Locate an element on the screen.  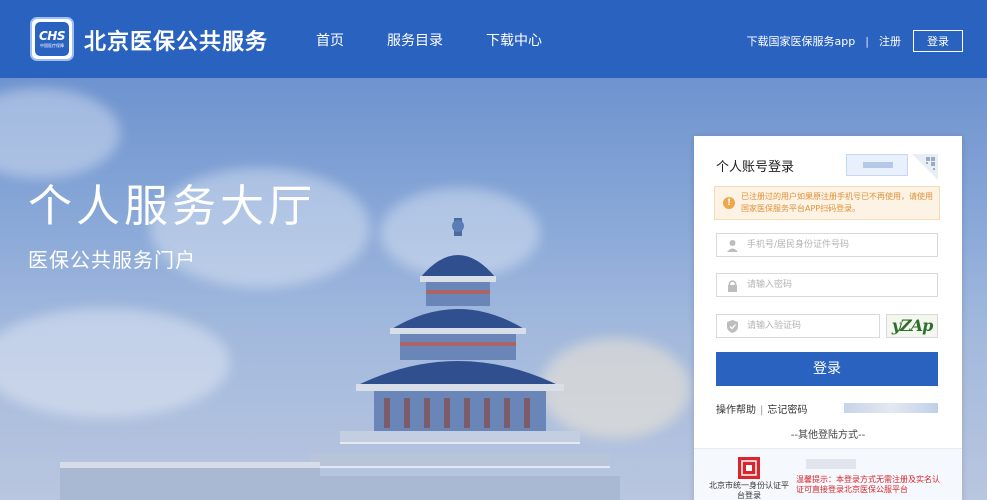
password-field is located at coordinates (827, 285).